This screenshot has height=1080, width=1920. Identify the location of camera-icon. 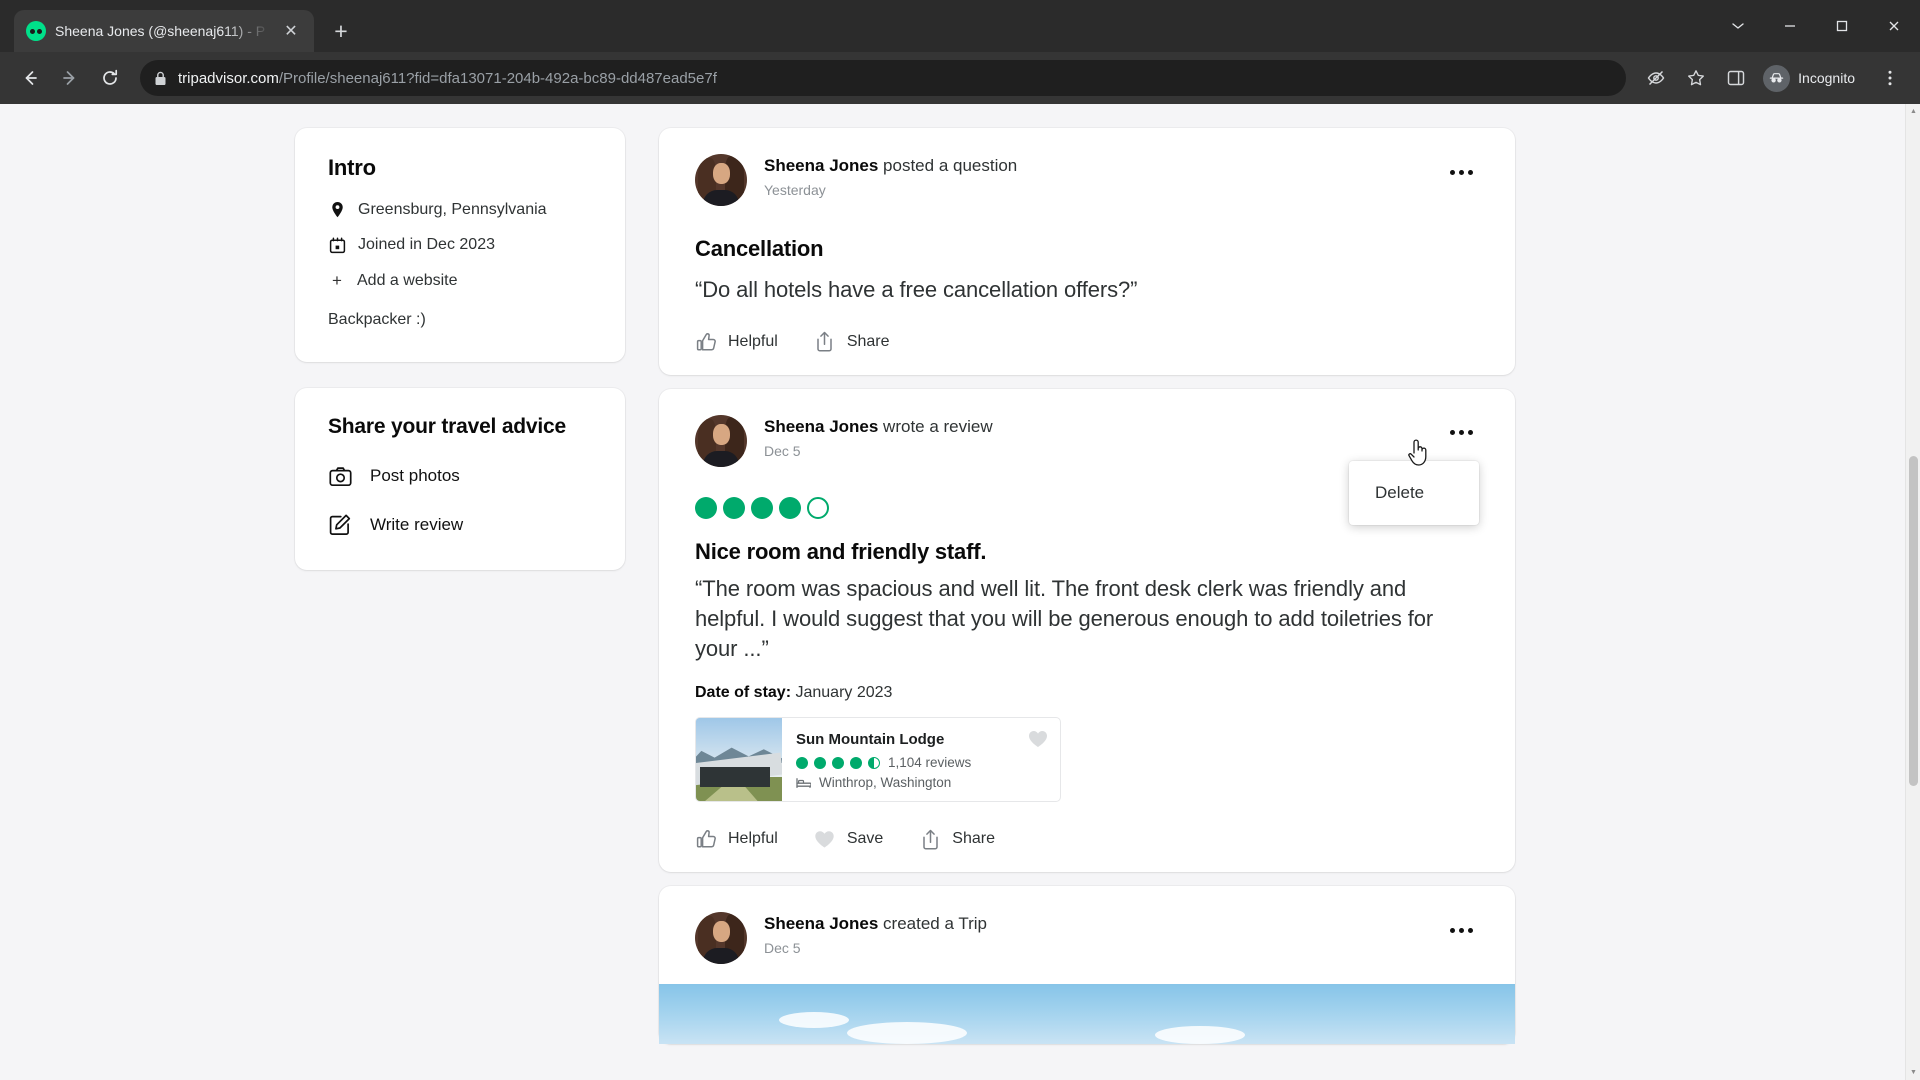
(340, 476).